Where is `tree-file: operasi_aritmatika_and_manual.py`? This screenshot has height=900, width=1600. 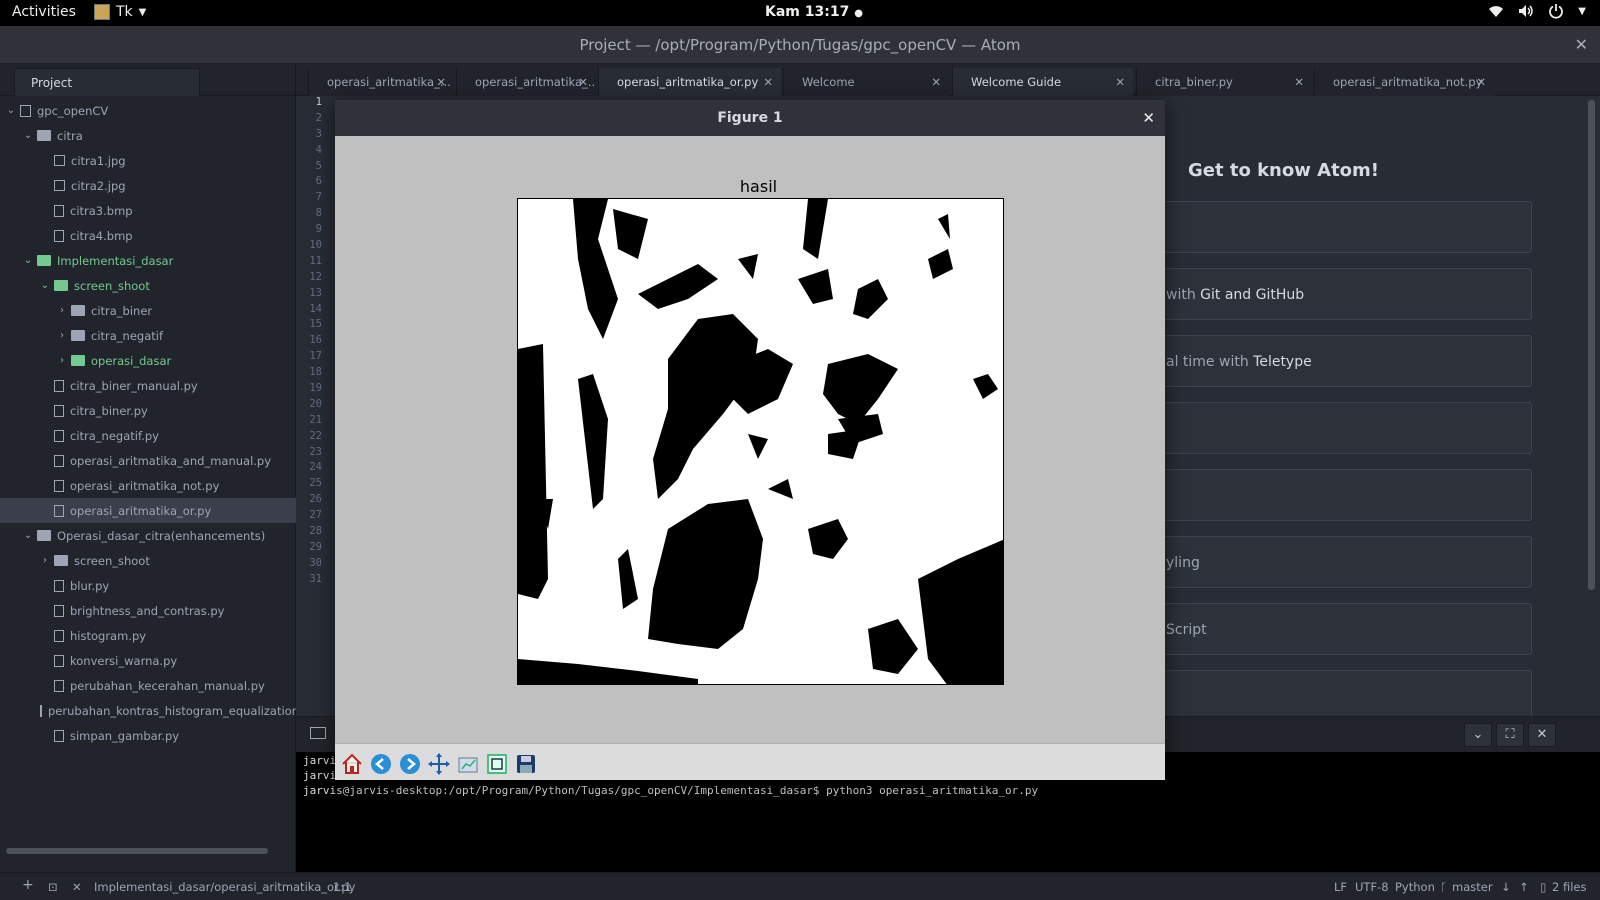 tree-file: operasi_aritmatika_and_manual.py is located at coordinates (148, 460).